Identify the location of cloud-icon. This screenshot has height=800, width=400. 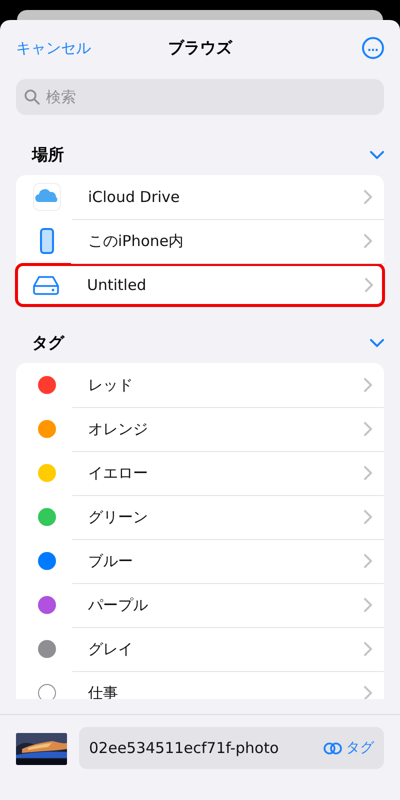
(47, 197).